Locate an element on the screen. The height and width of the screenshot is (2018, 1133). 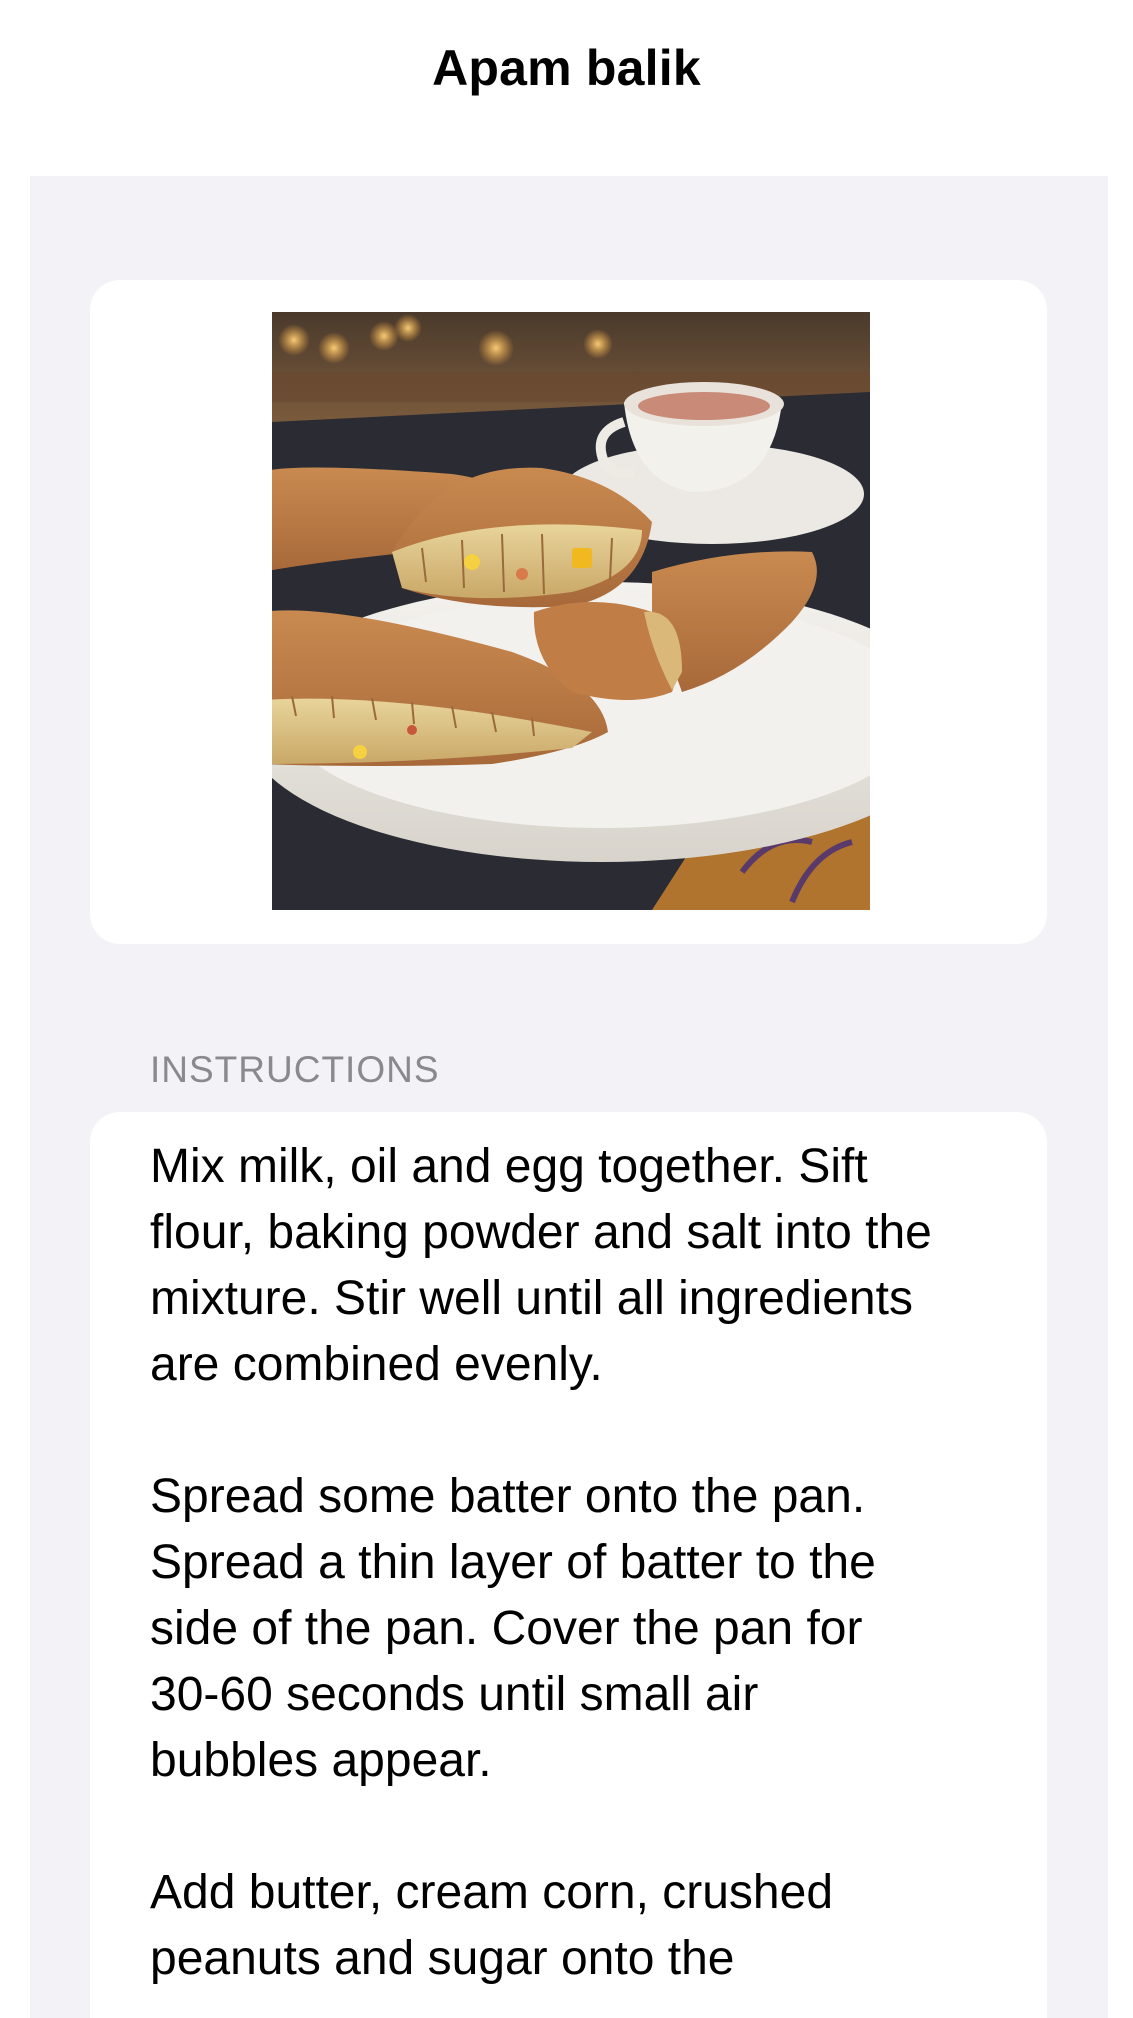
page-title: Apam balik is located at coordinates (566, 68).